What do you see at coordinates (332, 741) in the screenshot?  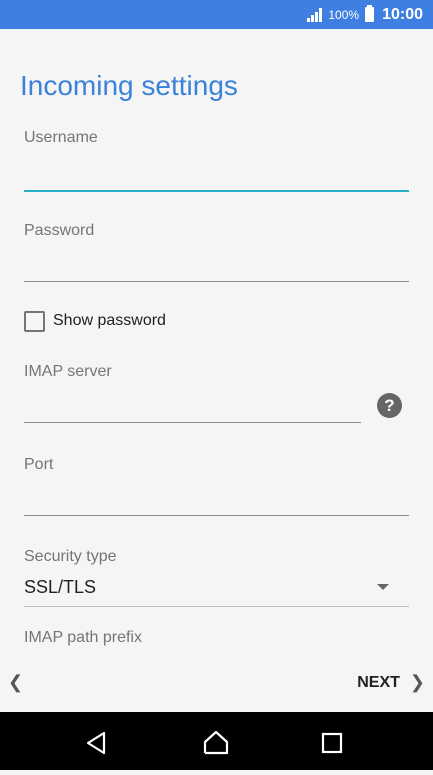 I see `recents-square-icon` at bounding box center [332, 741].